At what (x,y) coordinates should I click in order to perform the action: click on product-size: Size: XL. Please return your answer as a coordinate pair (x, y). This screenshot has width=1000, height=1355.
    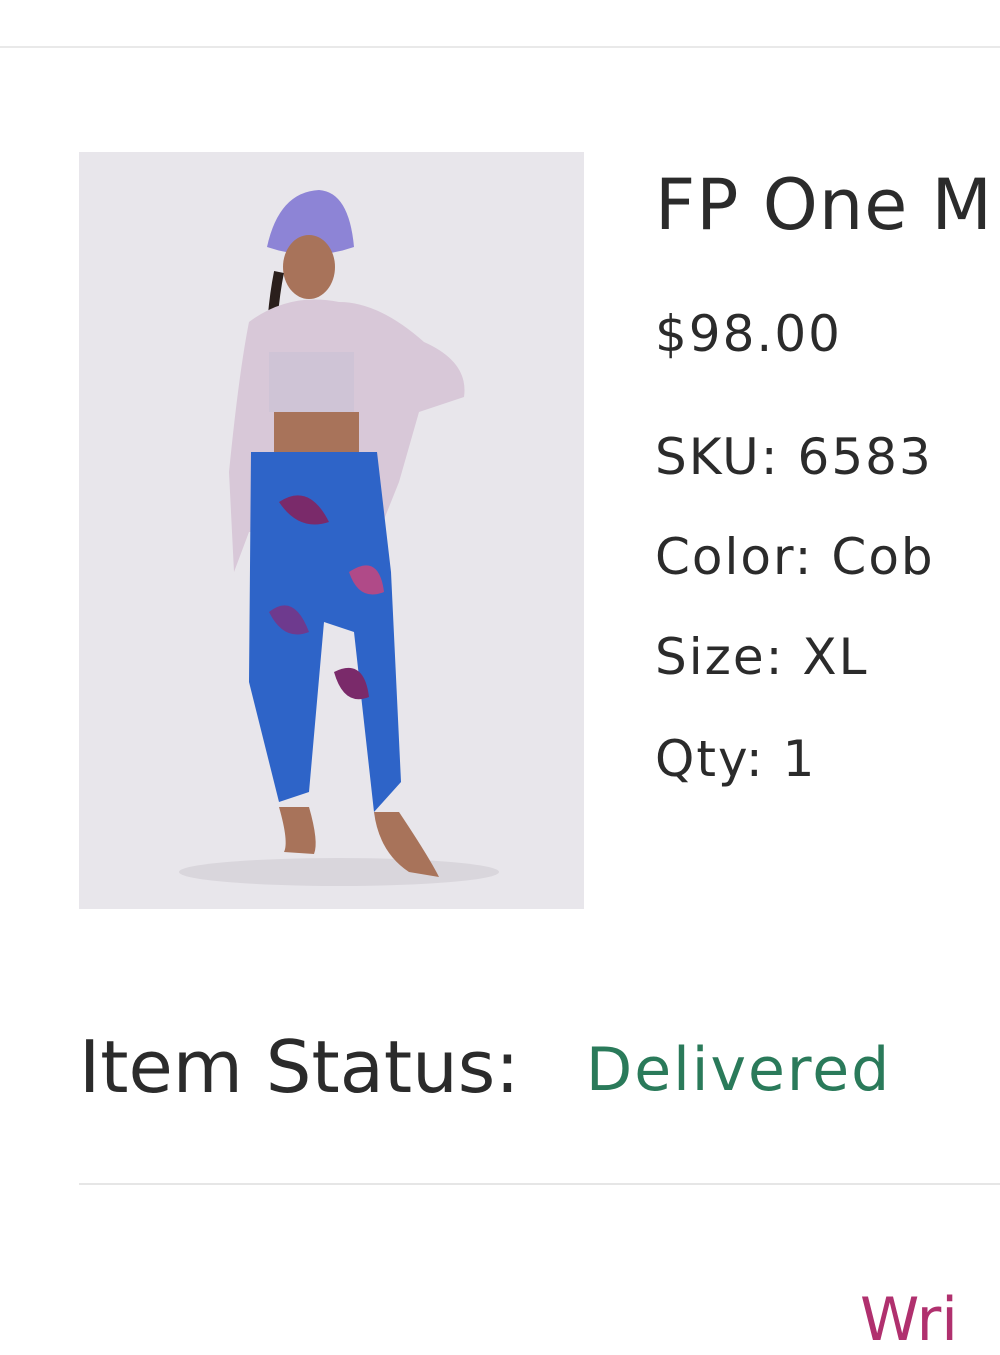
    Looking at the image, I should click on (762, 657).